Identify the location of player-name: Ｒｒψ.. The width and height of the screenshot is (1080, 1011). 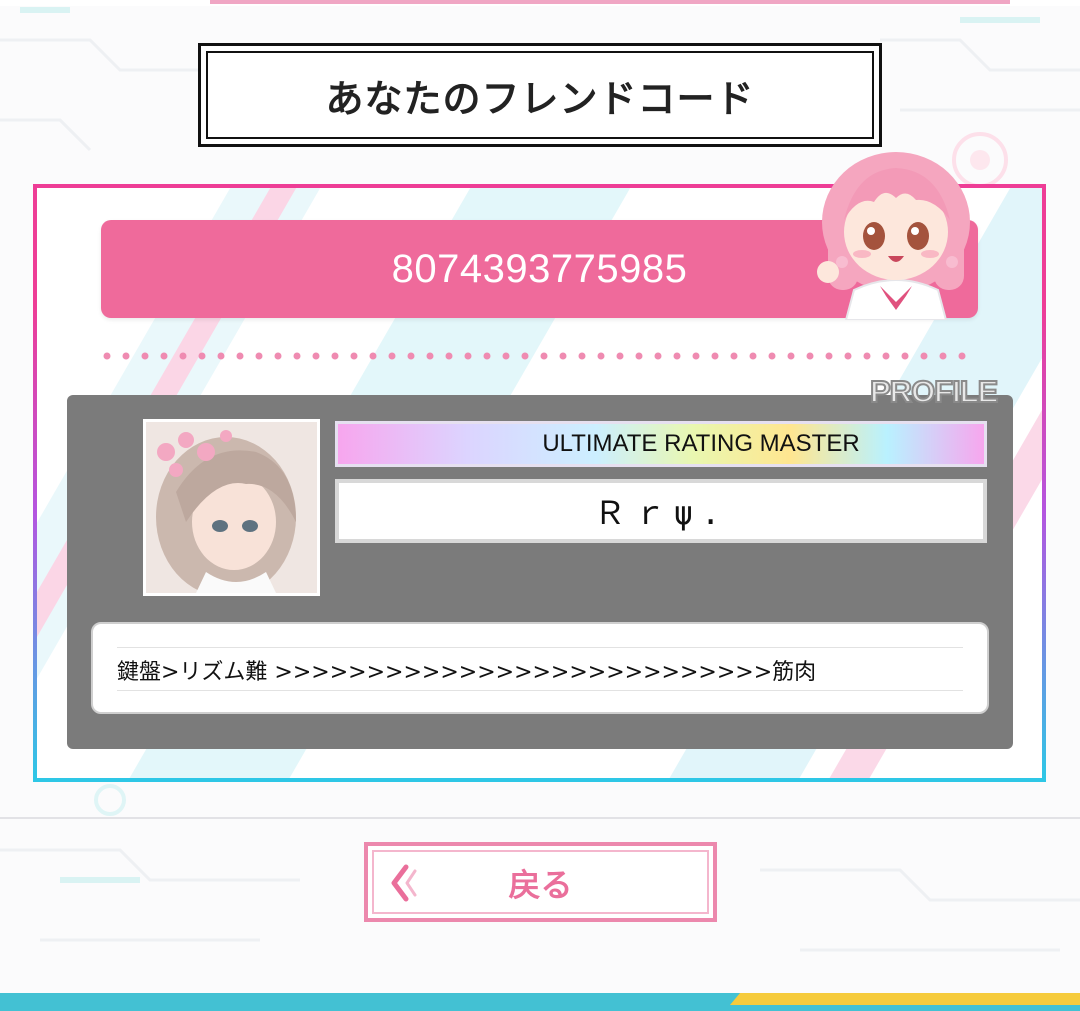
(661, 513).